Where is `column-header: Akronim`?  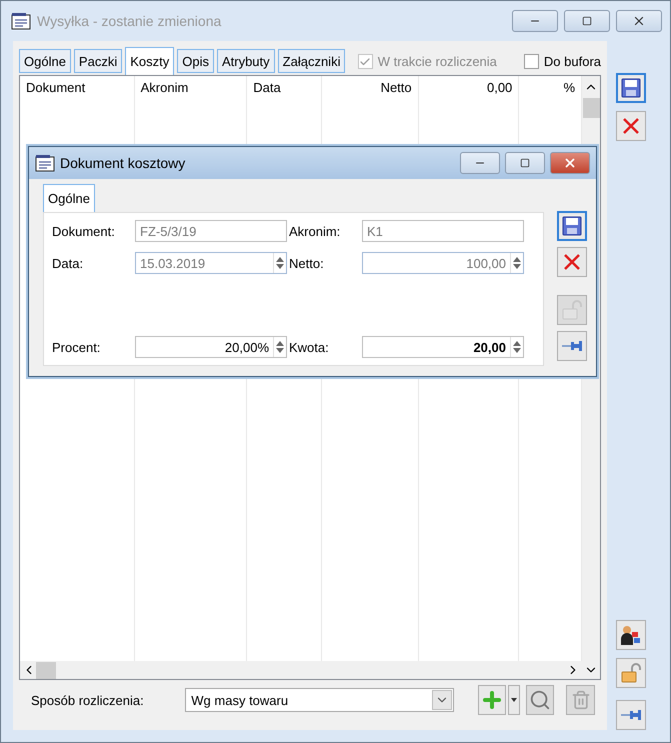
column-header: Akronim is located at coordinates (190, 88).